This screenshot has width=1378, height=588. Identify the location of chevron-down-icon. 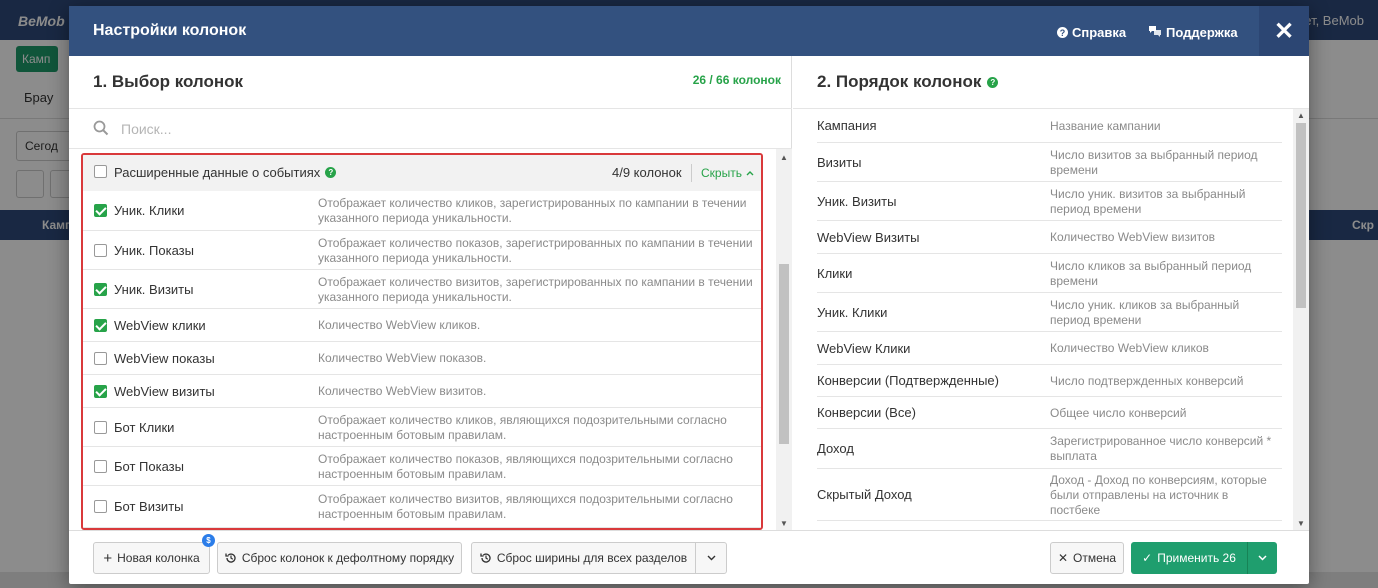
(711, 558).